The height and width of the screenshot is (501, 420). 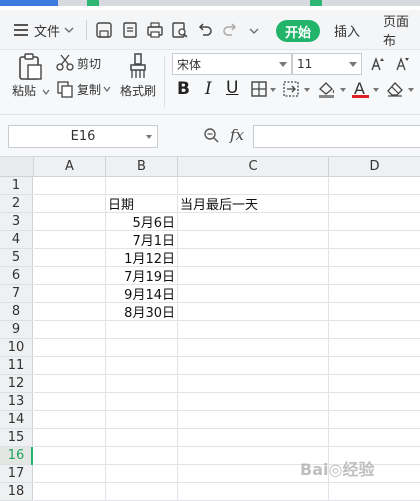 What do you see at coordinates (70, 258) in the screenshot?
I see `cell-a5` at bounding box center [70, 258].